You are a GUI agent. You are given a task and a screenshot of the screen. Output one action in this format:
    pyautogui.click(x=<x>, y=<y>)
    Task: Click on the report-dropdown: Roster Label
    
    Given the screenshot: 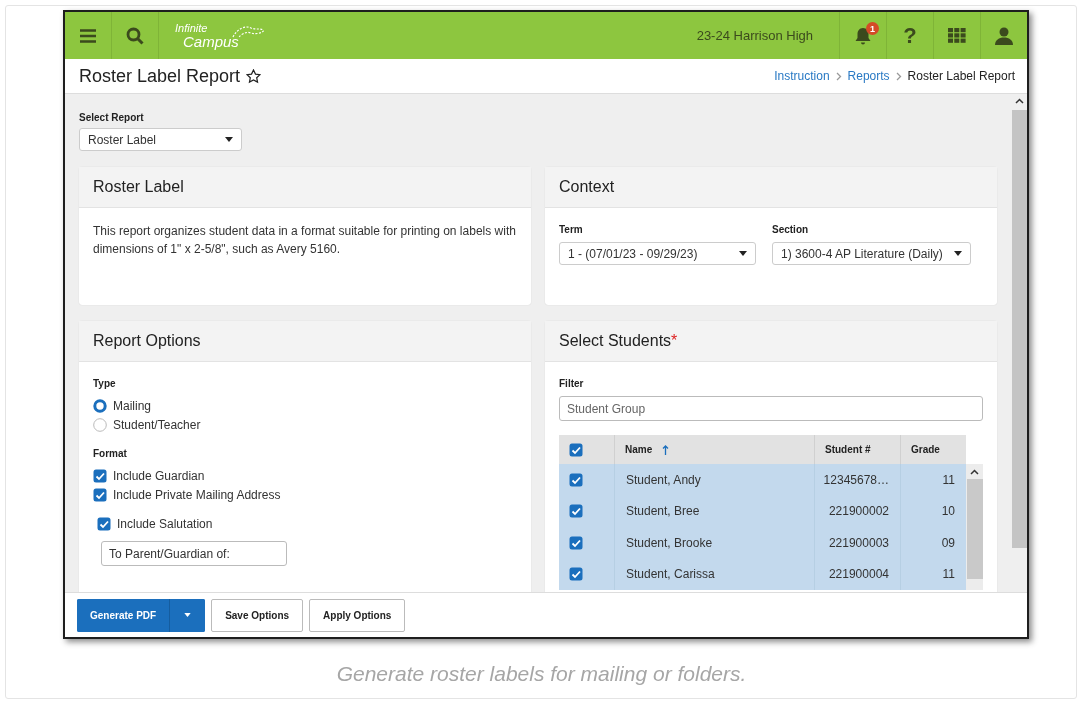 What is the action you would take?
    pyautogui.click(x=160, y=139)
    